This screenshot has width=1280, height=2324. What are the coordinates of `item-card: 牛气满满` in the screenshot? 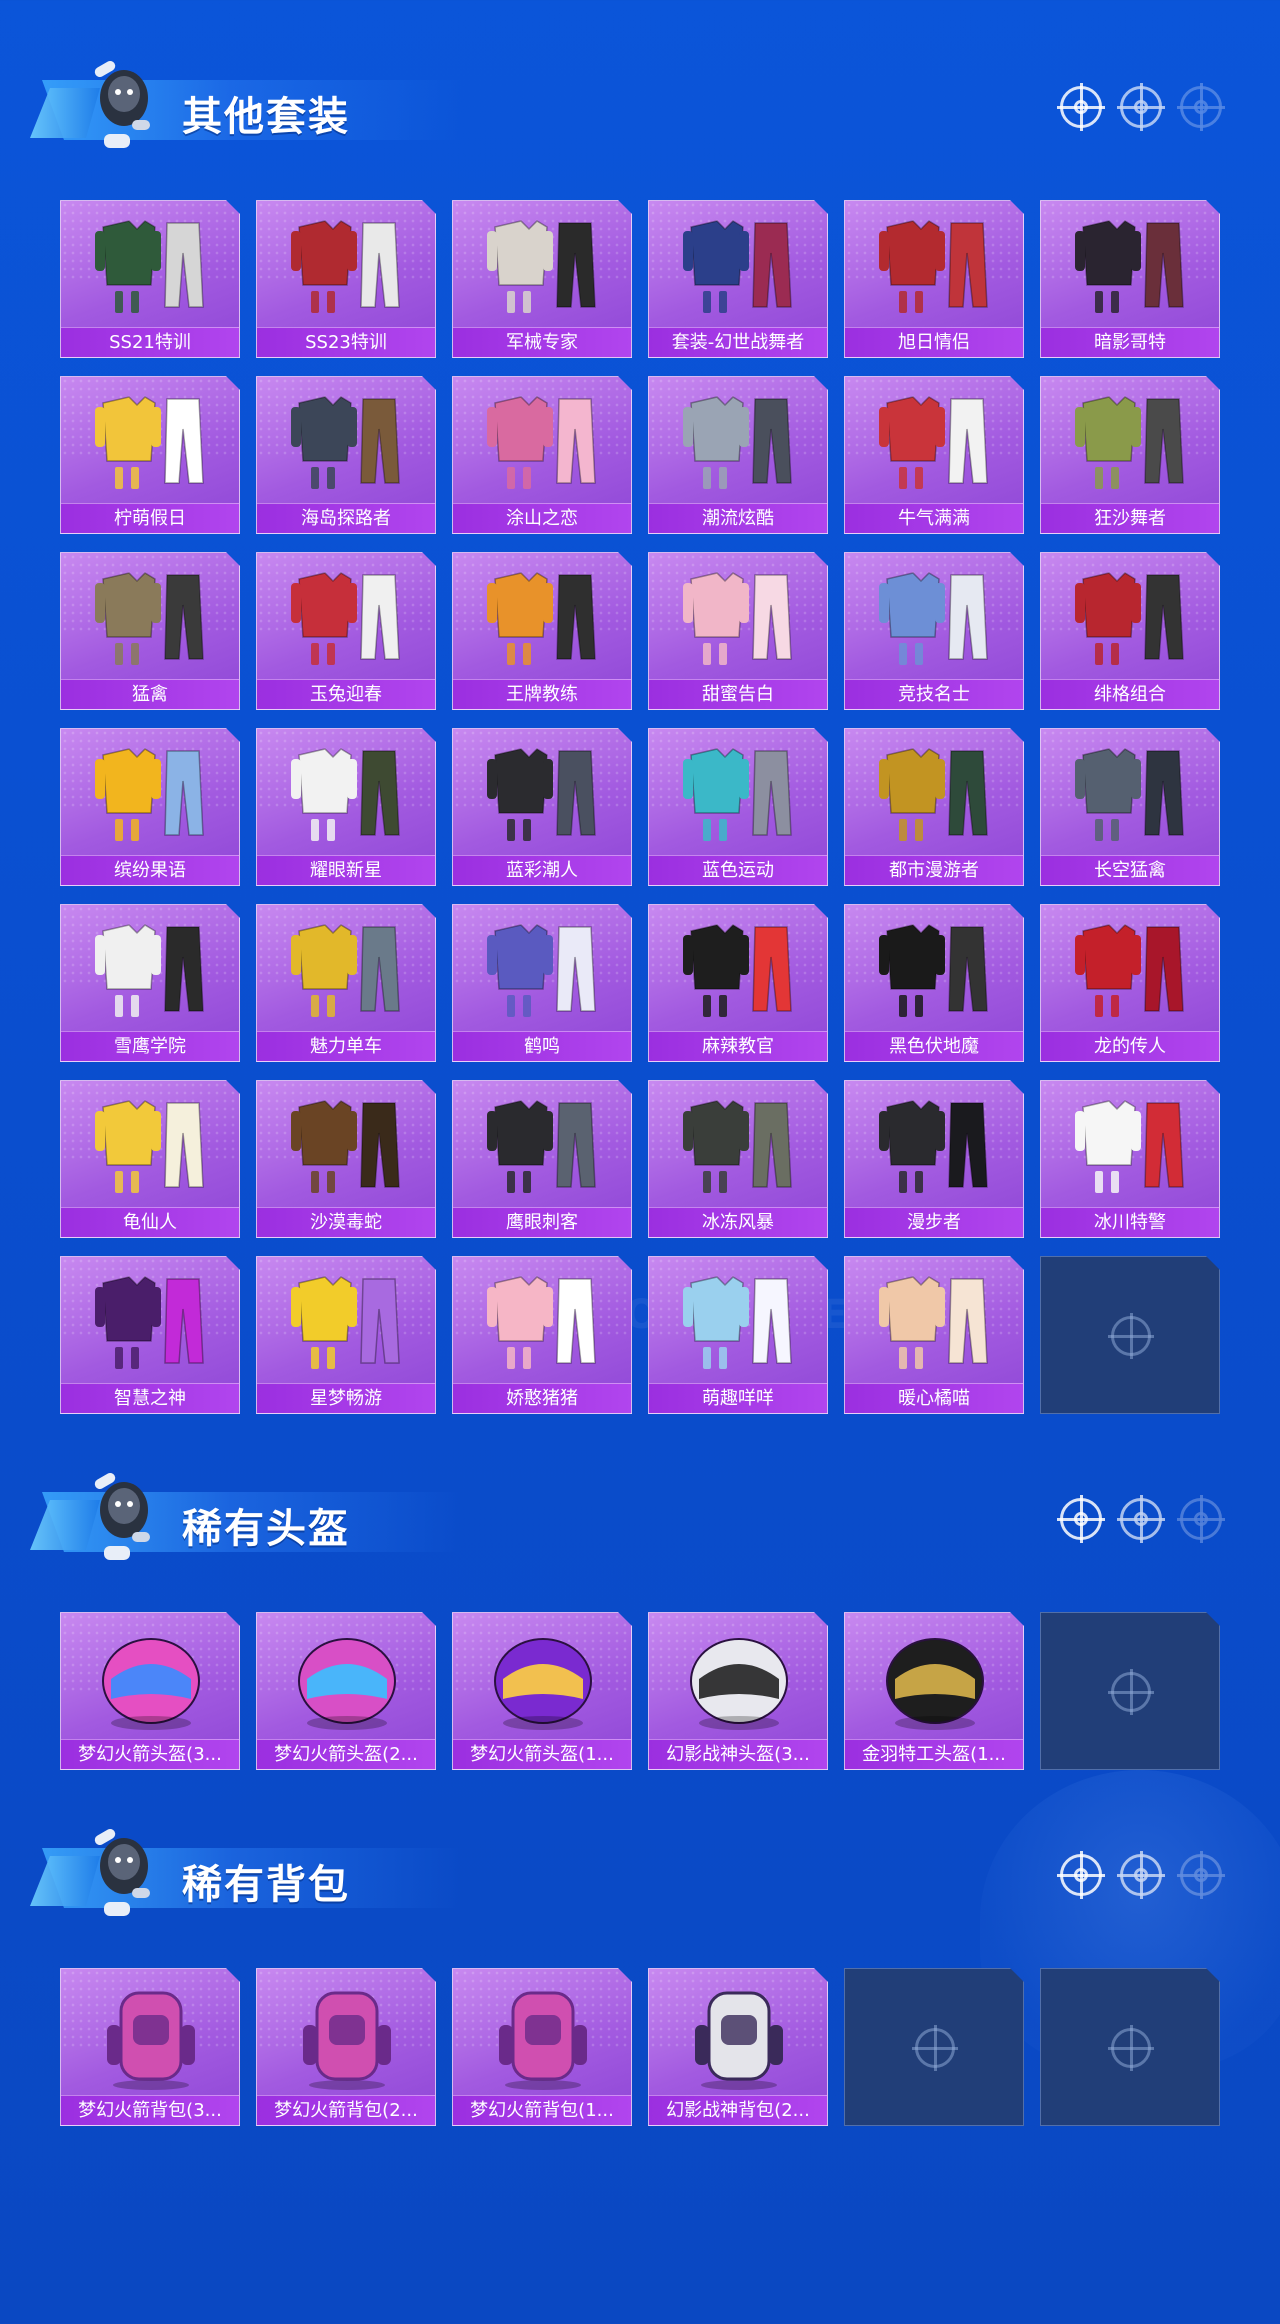 It's located at (934, 455).